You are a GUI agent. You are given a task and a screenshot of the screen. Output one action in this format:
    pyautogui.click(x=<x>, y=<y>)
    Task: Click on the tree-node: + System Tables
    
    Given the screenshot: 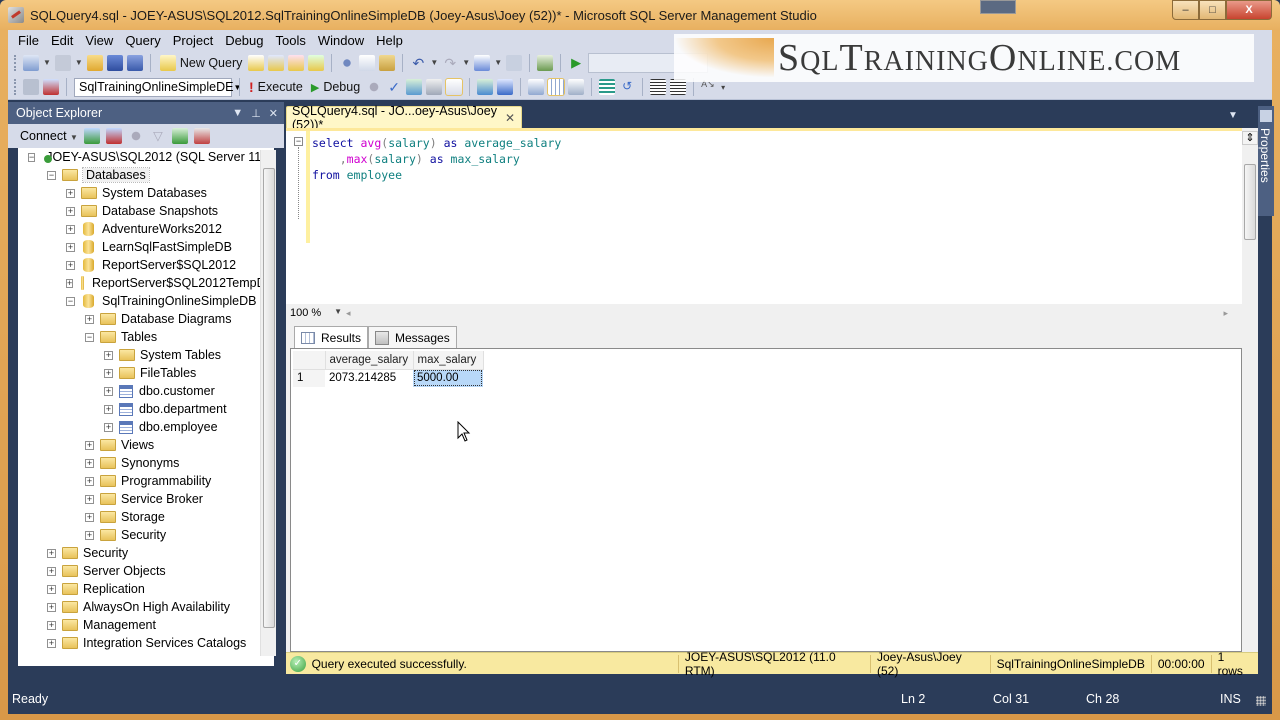 What is the action you would take?
    pyautogui.click(x=146, y=355)
    